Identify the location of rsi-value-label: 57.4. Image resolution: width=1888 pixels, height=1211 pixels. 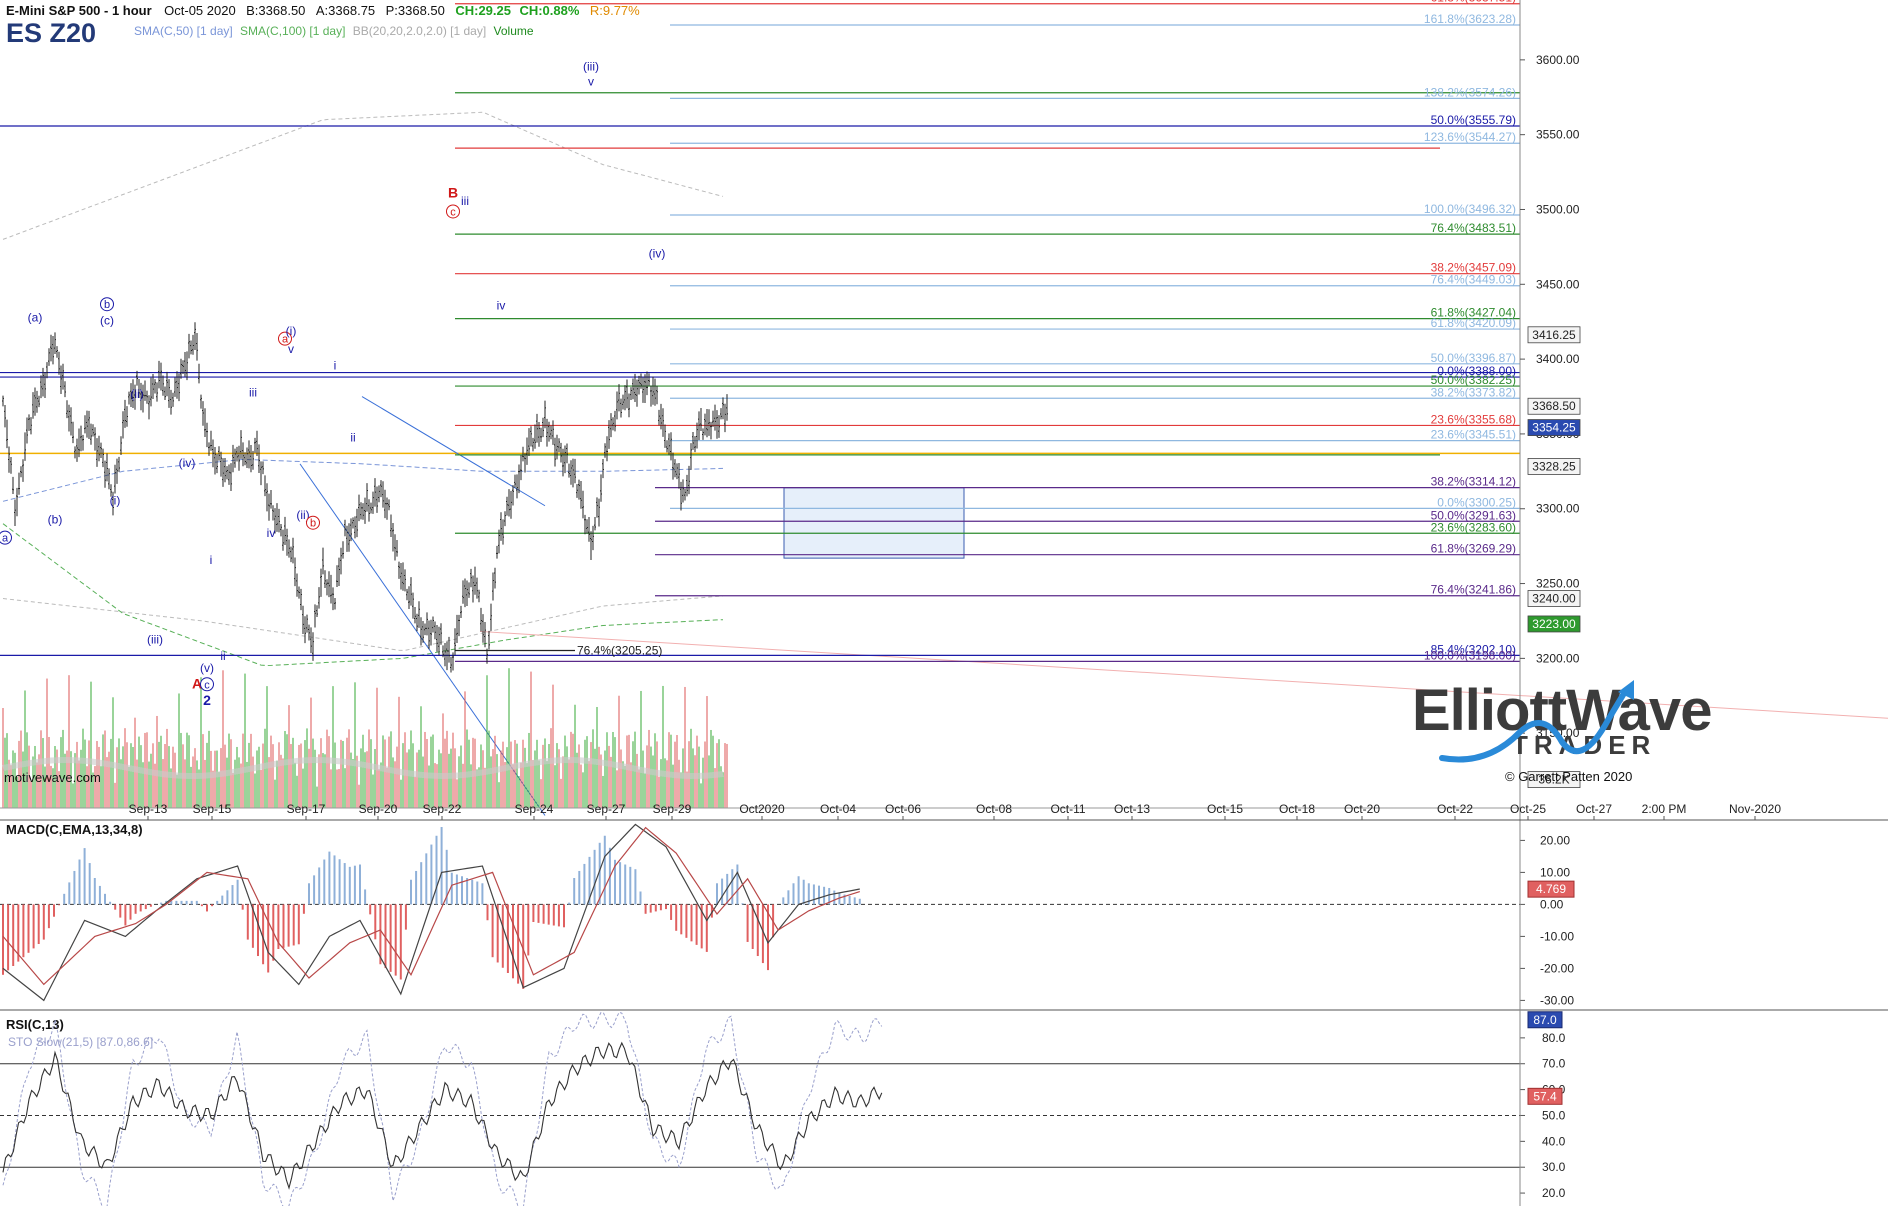
(1545, 1096).